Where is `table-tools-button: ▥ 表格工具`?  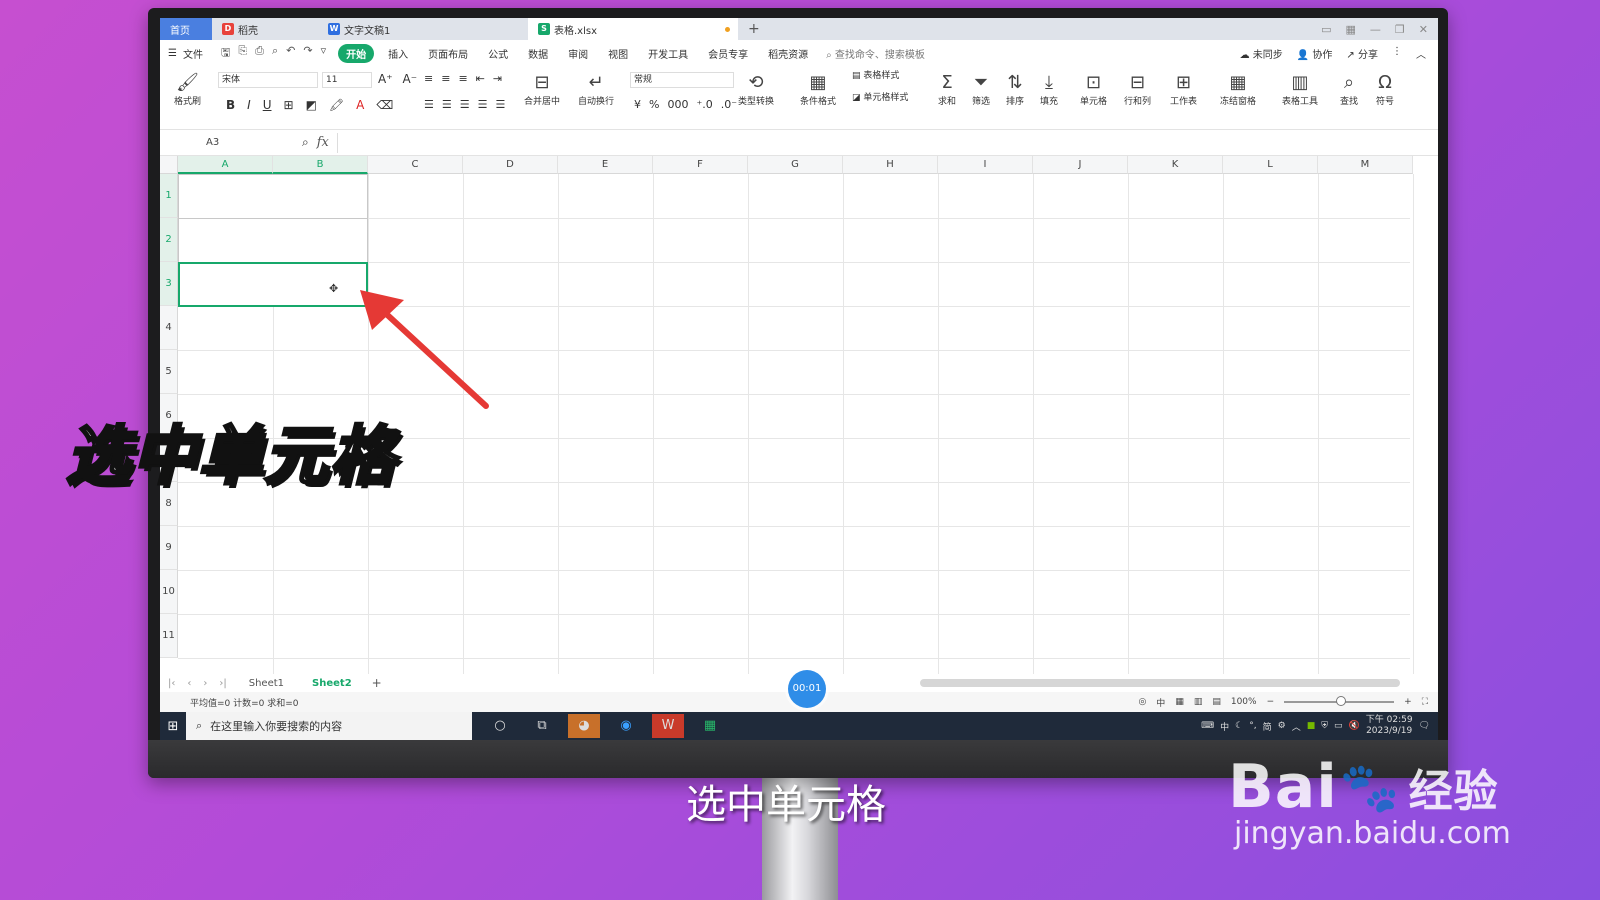
table-tools-button: ▥ 表格工具 is located at coordinates (1300, 89).